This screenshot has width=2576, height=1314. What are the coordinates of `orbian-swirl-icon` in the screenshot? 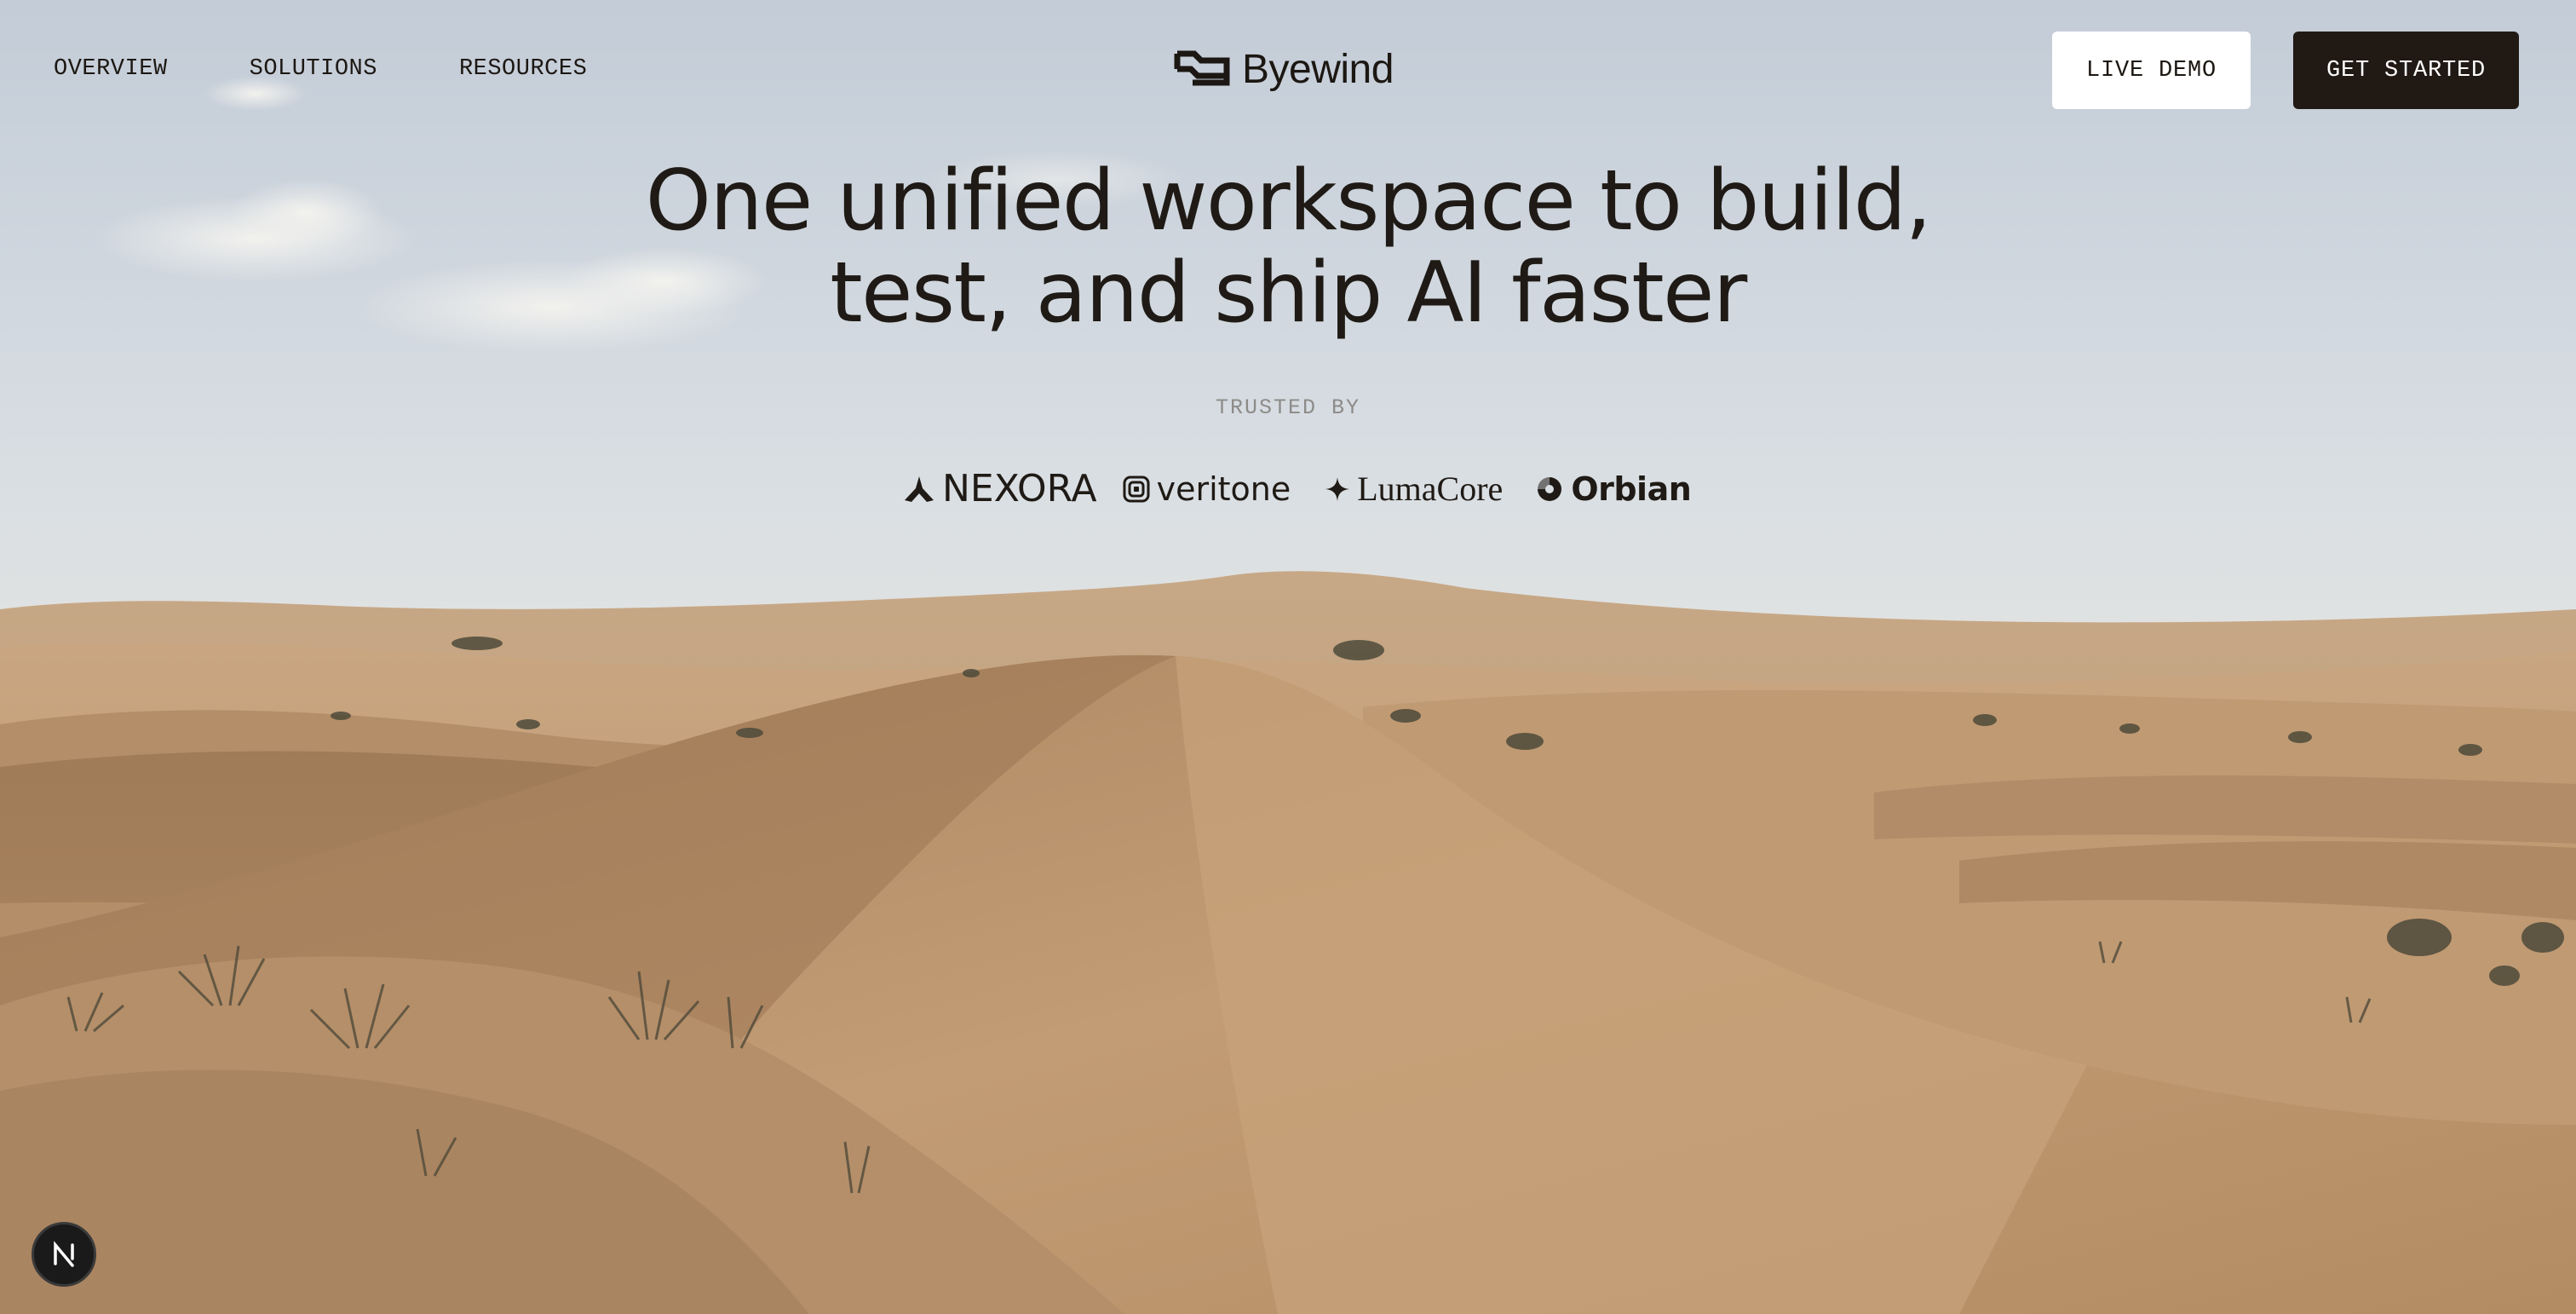 It's located at (1550, 488).